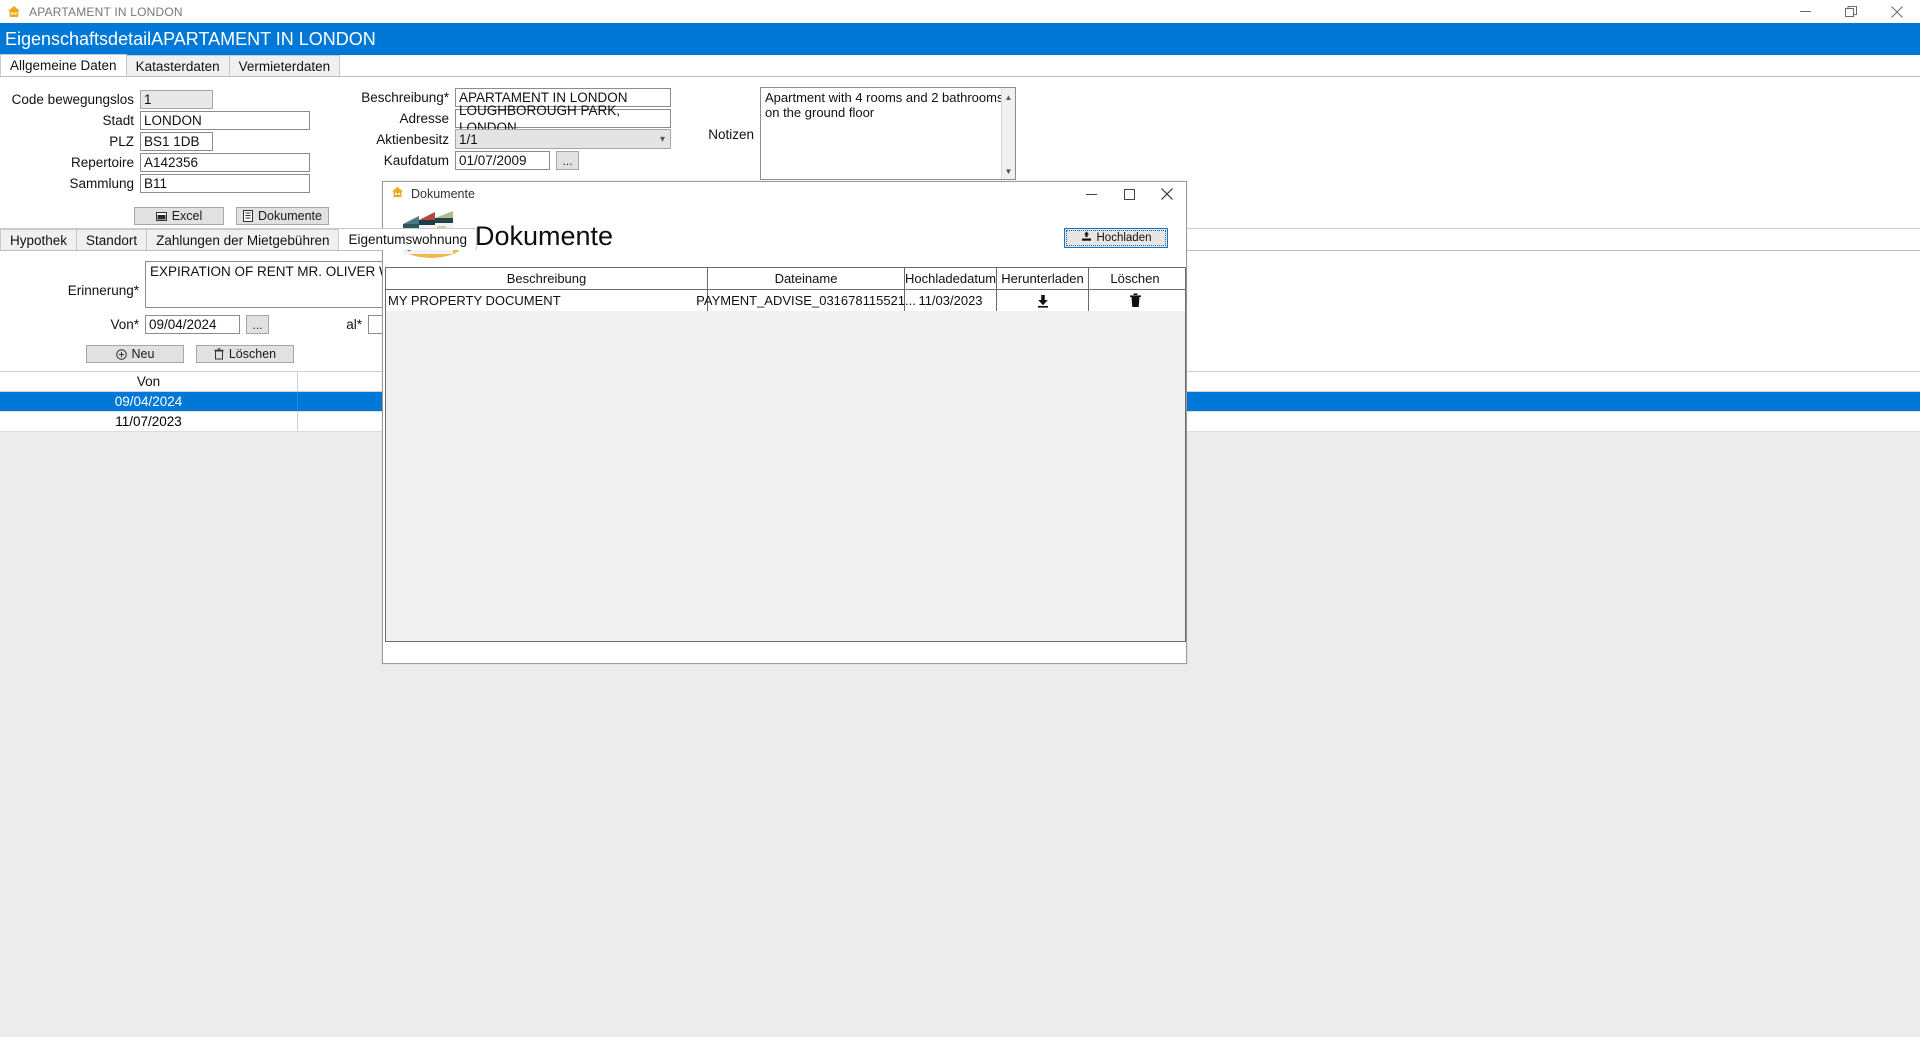 This screenshot has height=1037, width=1920. What do you see at coordinates (225, 120) in the screenshot?
I see `stadt-input: LONDON` at bounding box center [225, 120].